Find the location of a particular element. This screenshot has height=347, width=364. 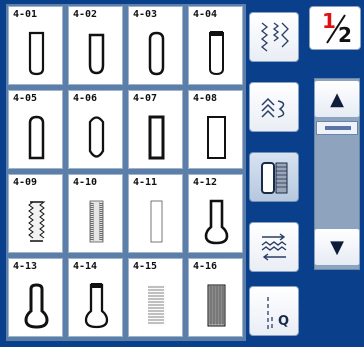

stitch-tile-4-14: 4-14 is located at coordinates (95, 297).